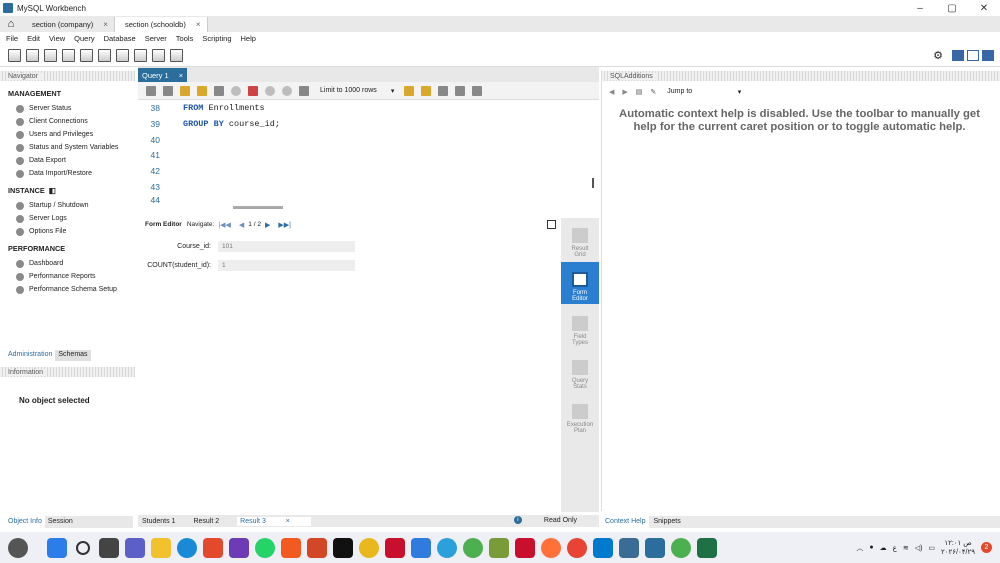  What do you see at coordinates (580, 239) in the screenshot?
I see `result-grid-button: Result Grid` at bounding box center [580, 239].